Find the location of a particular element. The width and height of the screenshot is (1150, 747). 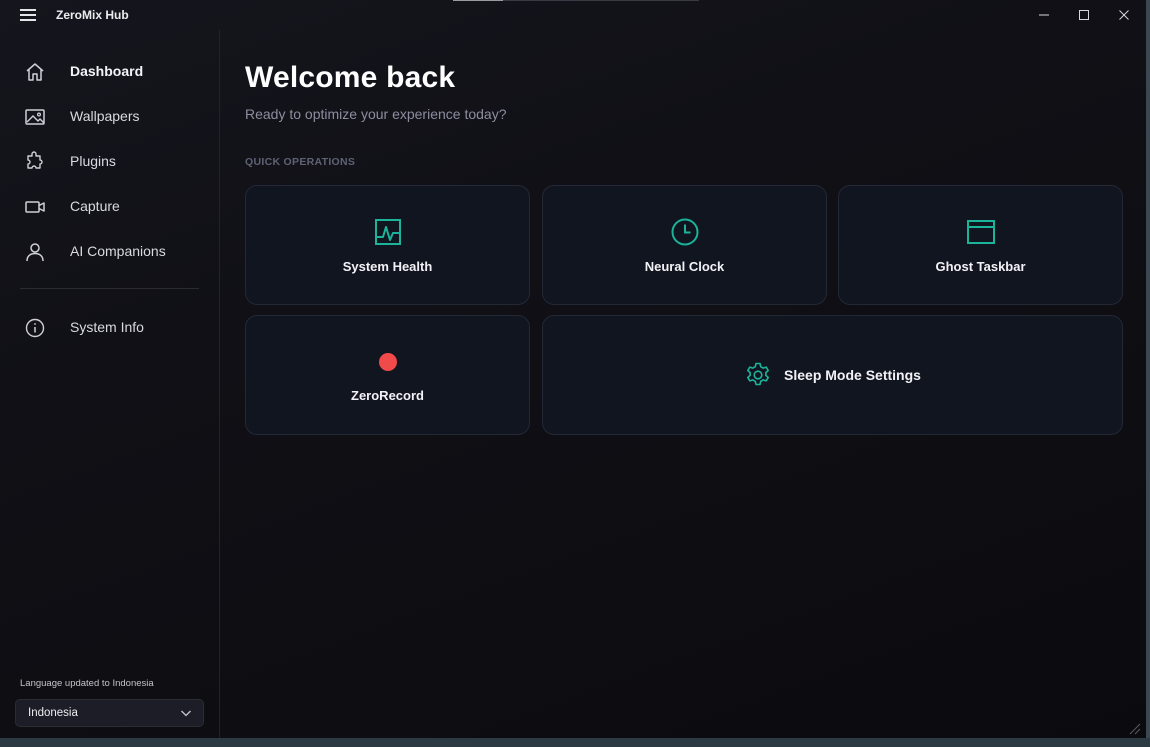

card-label: System Health is located at coordinates (387, 266).